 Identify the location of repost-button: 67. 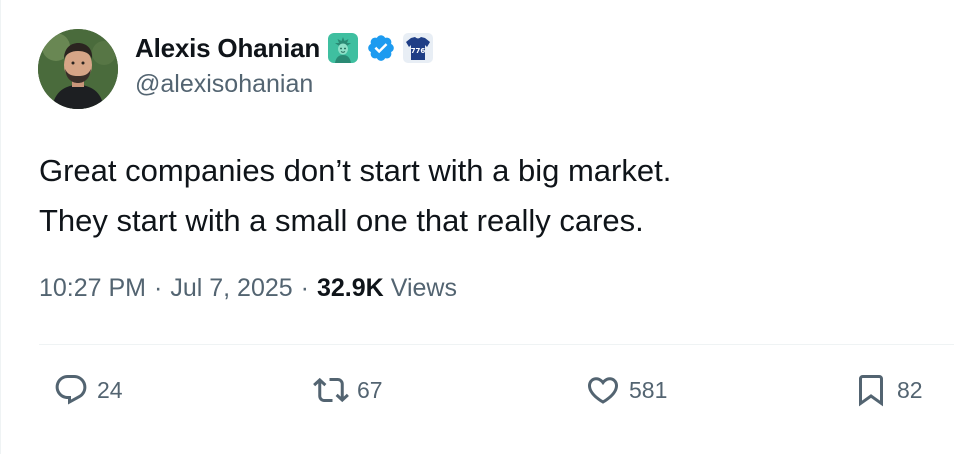
(348, 390).